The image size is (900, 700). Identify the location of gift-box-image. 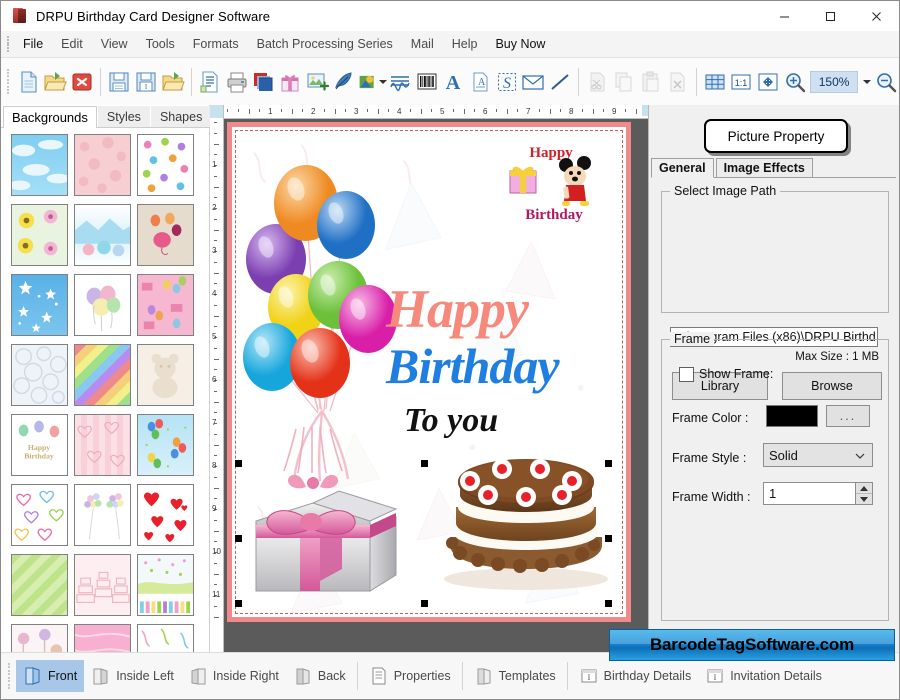
(333, 515).